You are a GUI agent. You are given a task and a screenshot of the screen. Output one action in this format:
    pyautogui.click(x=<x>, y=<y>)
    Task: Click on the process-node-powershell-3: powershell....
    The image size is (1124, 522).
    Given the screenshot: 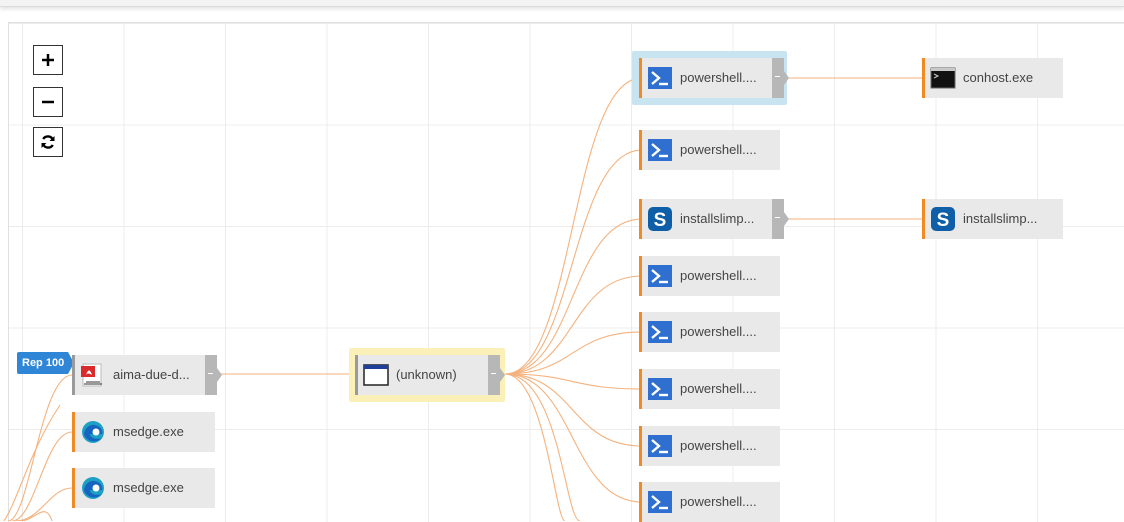 What is the action you would take?
    pyautogui.click(x=709, y=276)
    